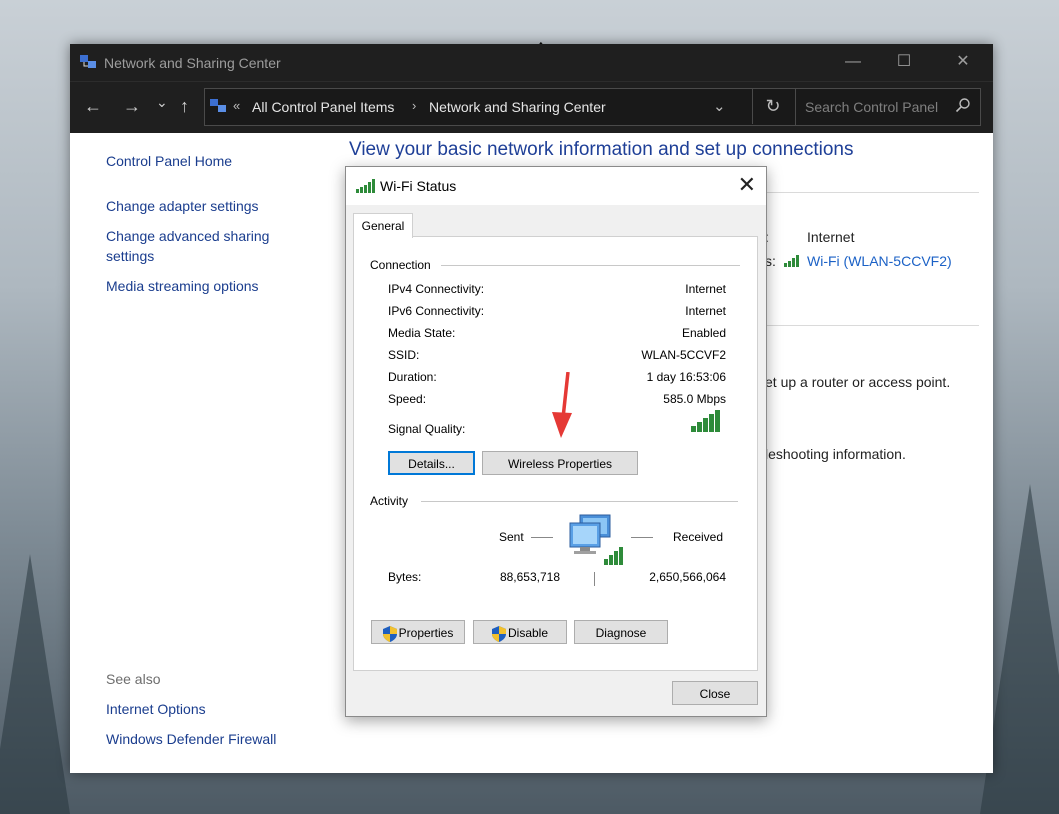  I want to click on refresh-icon: ↻, so click(772, 106).